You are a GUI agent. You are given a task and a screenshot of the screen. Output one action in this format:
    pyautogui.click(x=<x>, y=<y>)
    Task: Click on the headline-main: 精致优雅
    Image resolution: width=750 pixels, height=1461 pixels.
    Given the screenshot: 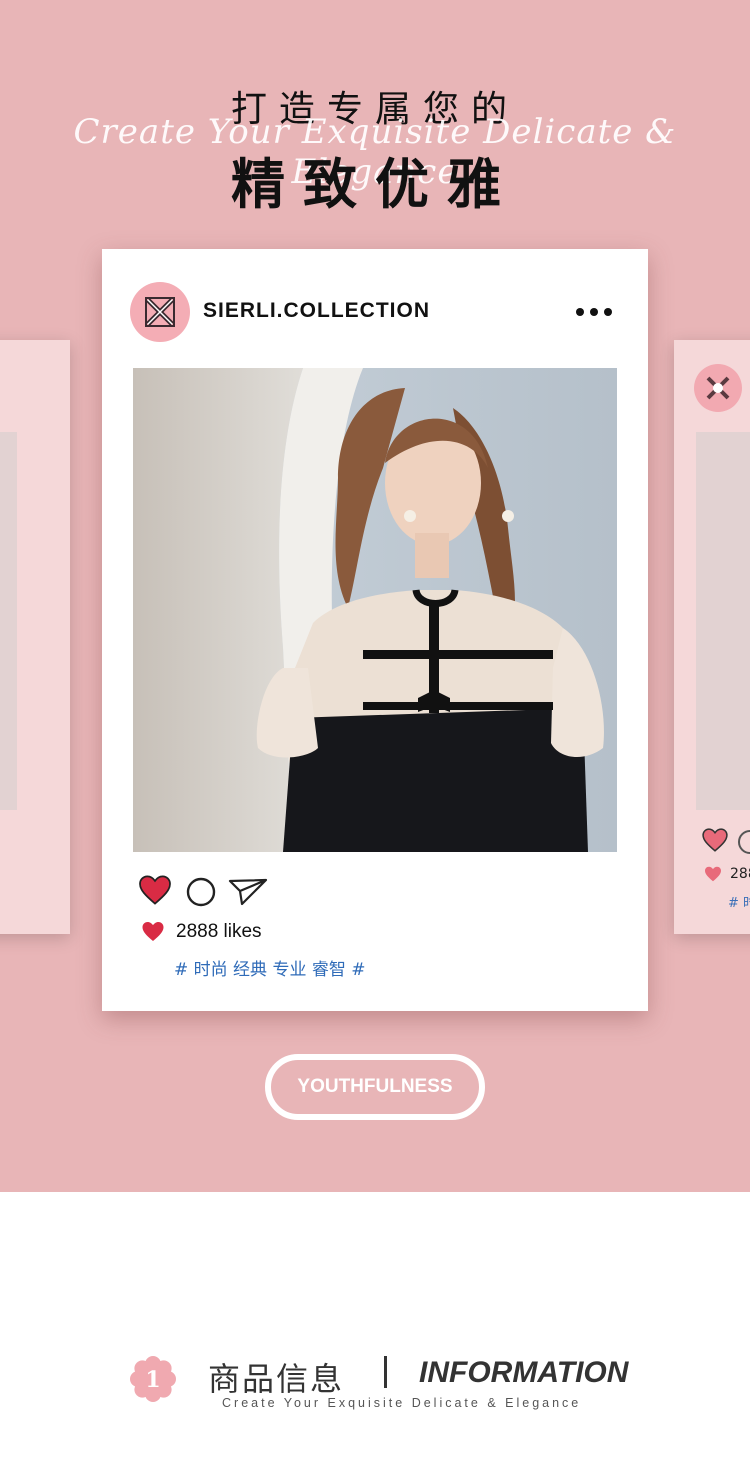 What is the action you would take?
    pyautogui.click(x=375, y=184)
    